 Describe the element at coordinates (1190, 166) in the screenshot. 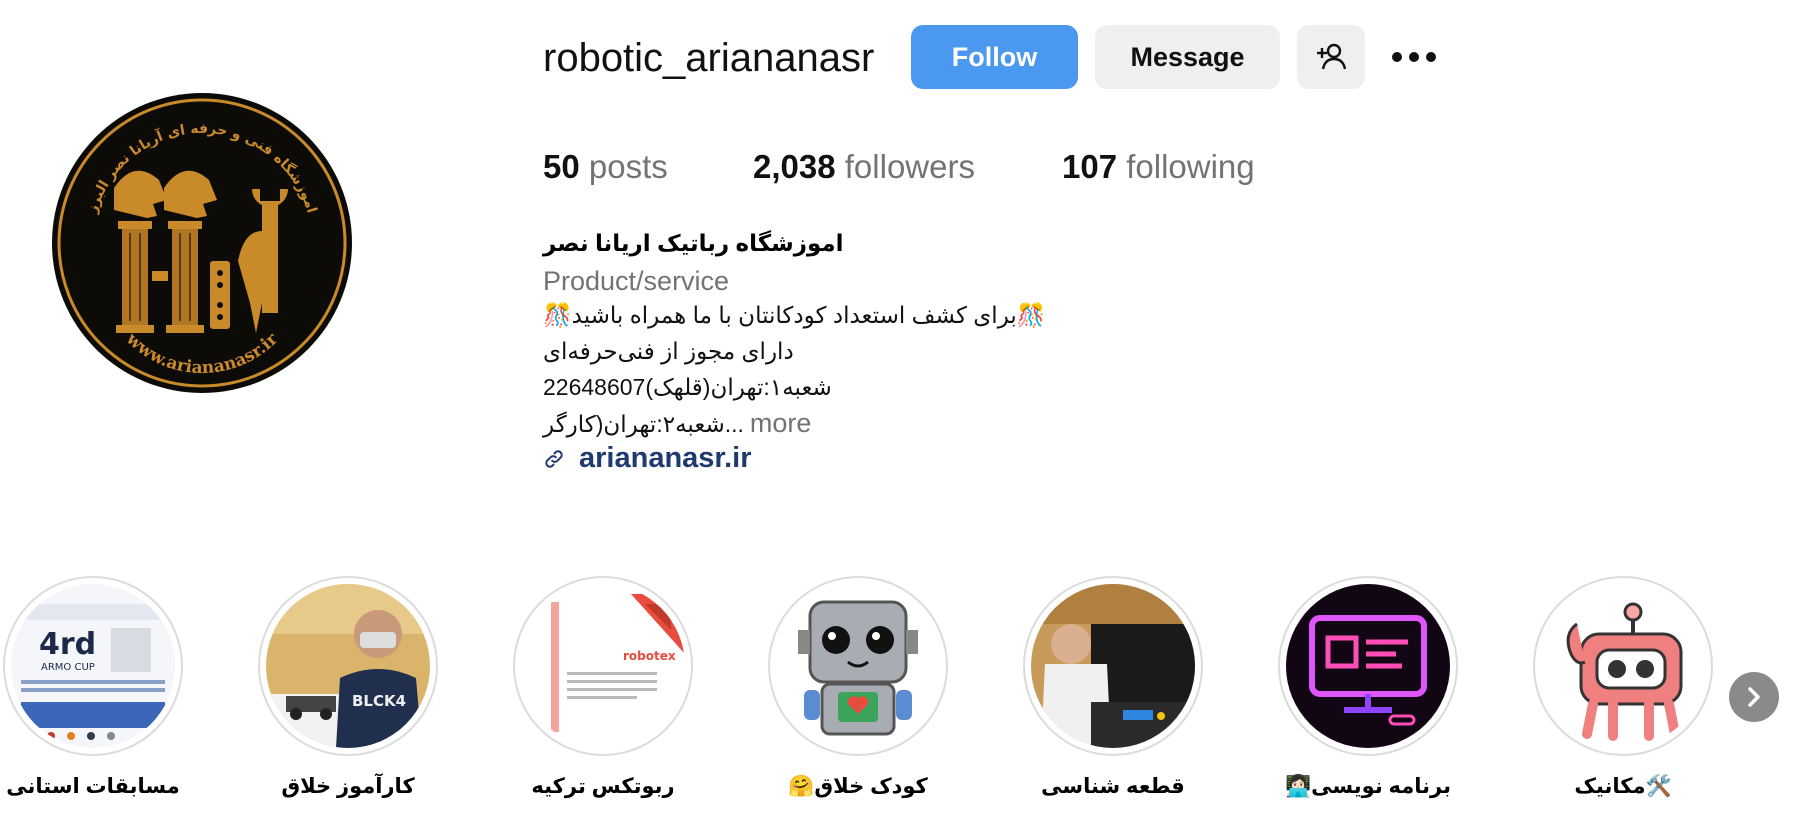

I see `following-label: following` at that location.